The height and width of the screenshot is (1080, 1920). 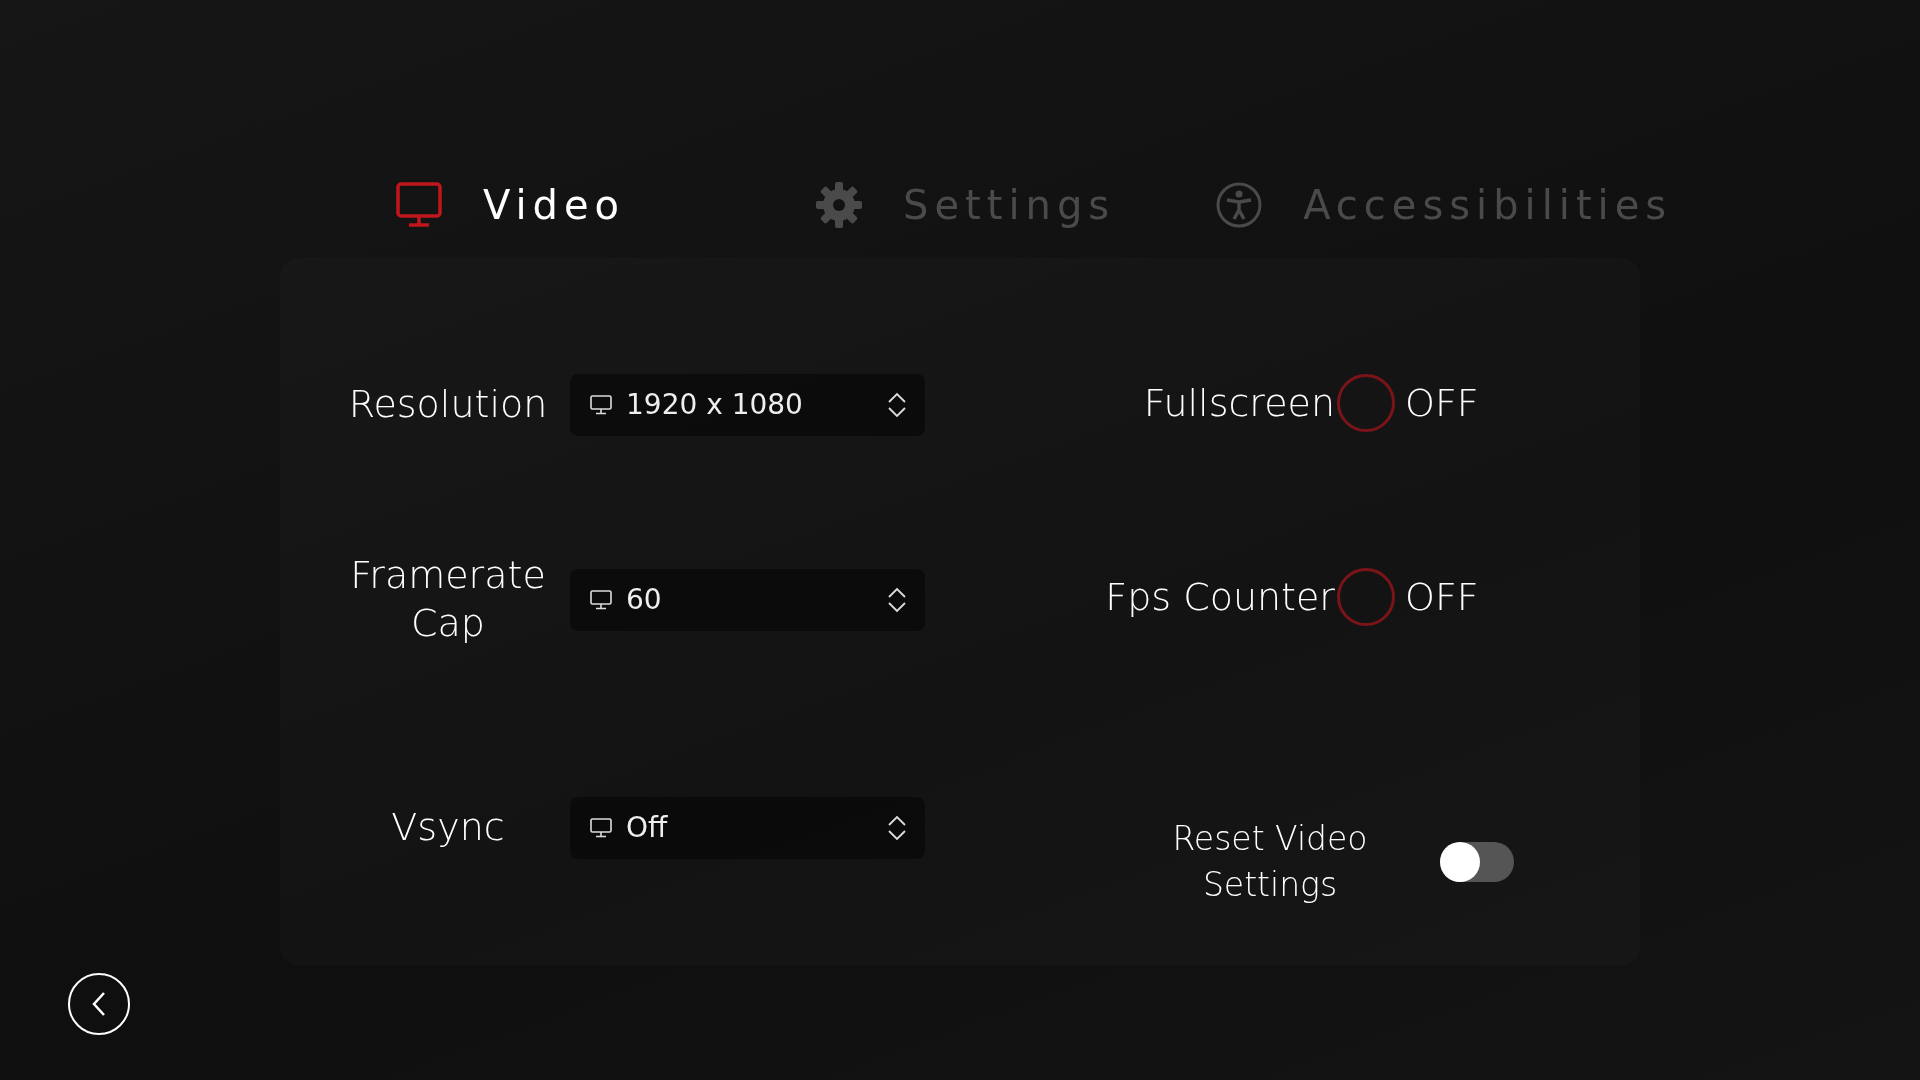 What do you see at coordinates (448, 405) in the screenshot?
I see `setting-label: Resolution` at bounding box center [448, 405].